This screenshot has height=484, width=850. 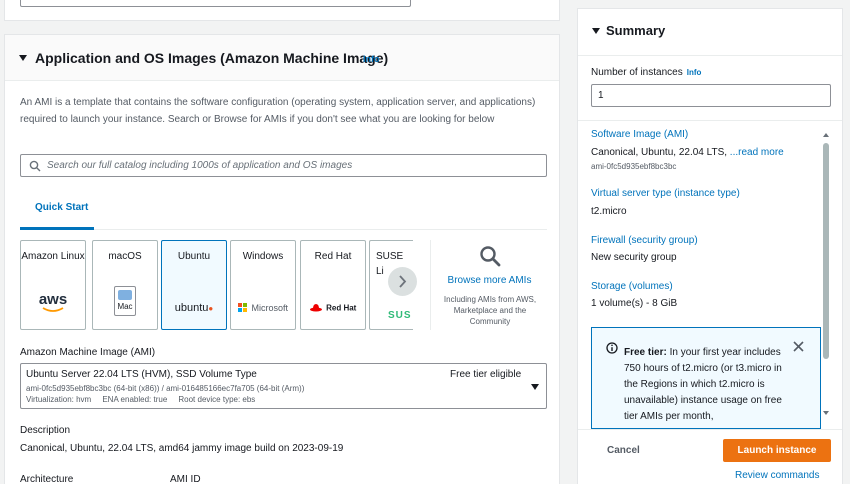 What do you see at coordinates (371, 59) in the screenshot?
I see `ami-info-link: Info` at bounding box center [371, 59].